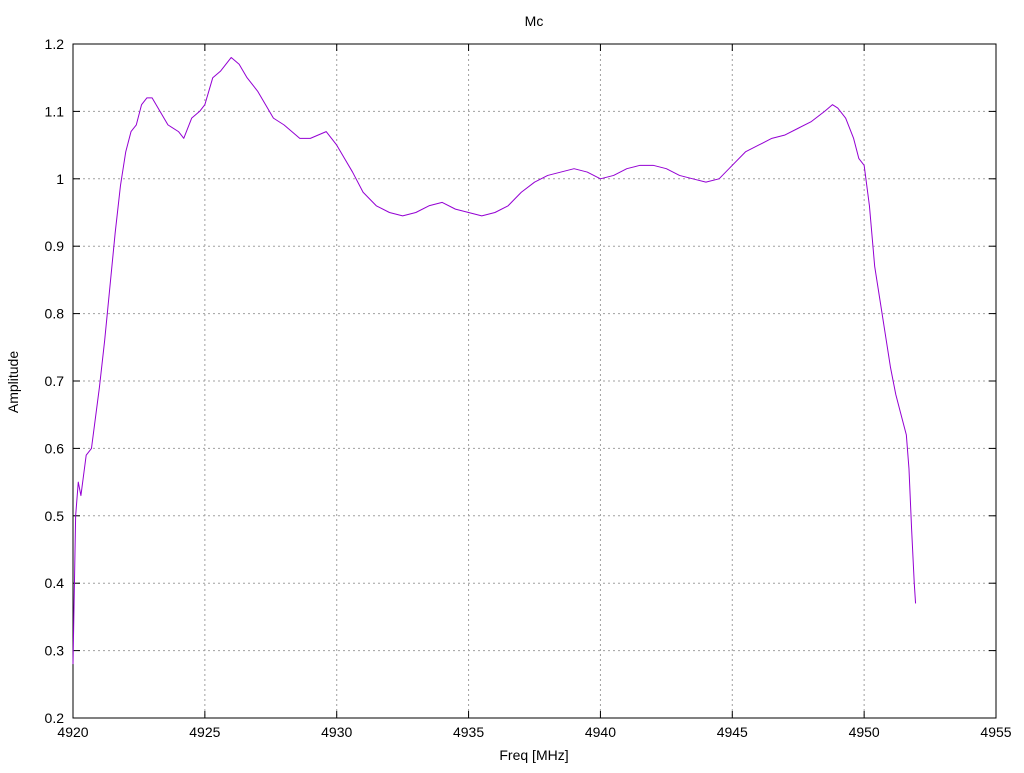  What do you see at coordinates (204, 732) in the screenshot?
I see `x-tick-label: 4925` at bounding box center [204, 732].